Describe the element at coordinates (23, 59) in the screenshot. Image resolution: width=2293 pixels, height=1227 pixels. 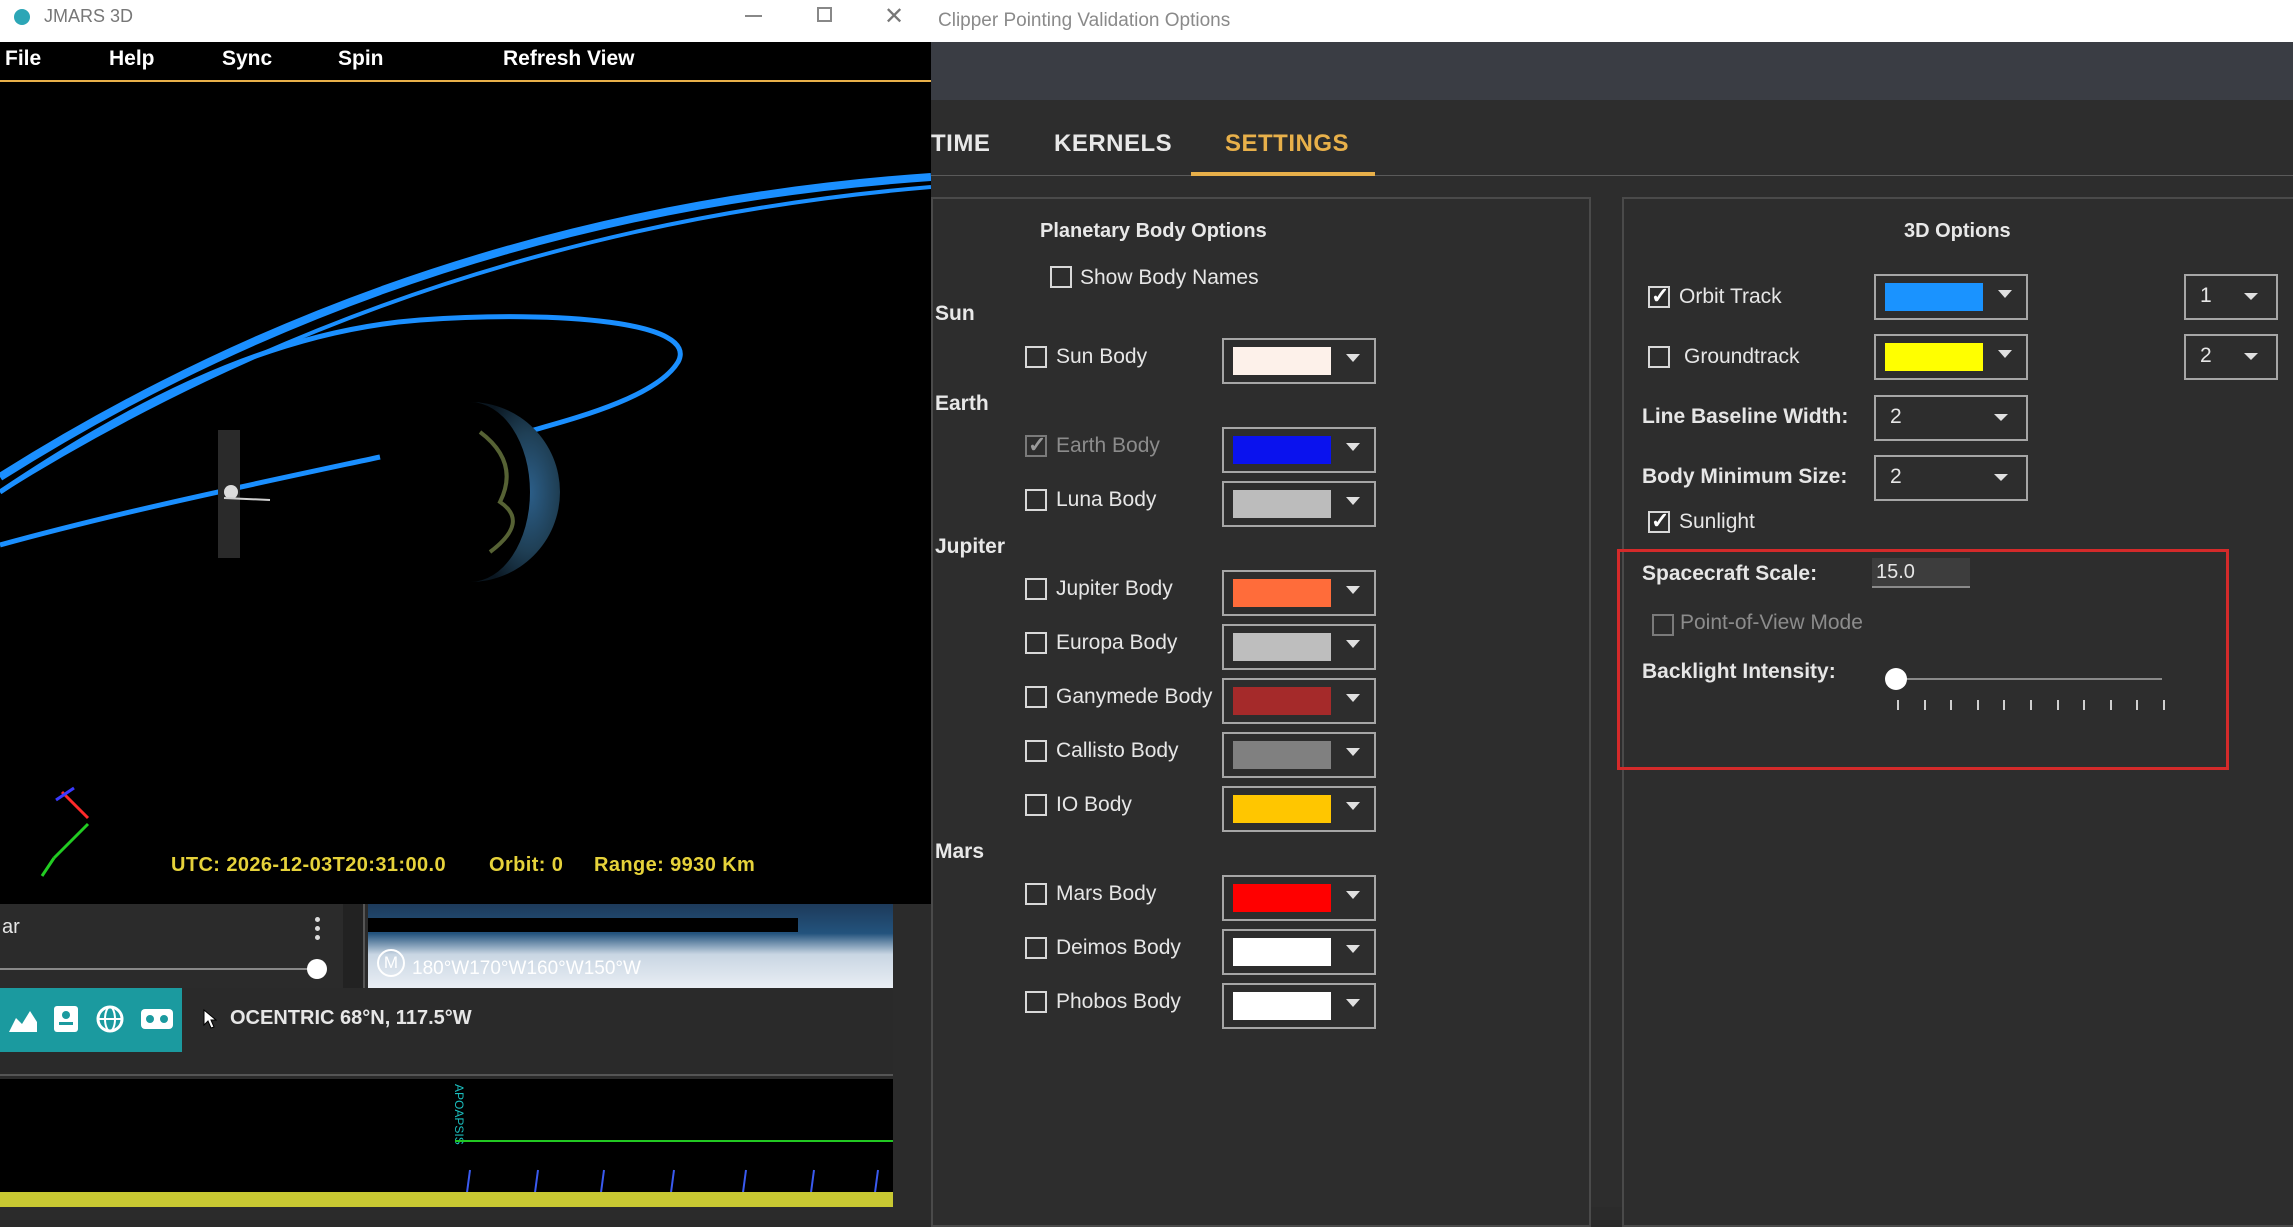
I see `menu-file: File` at that location.